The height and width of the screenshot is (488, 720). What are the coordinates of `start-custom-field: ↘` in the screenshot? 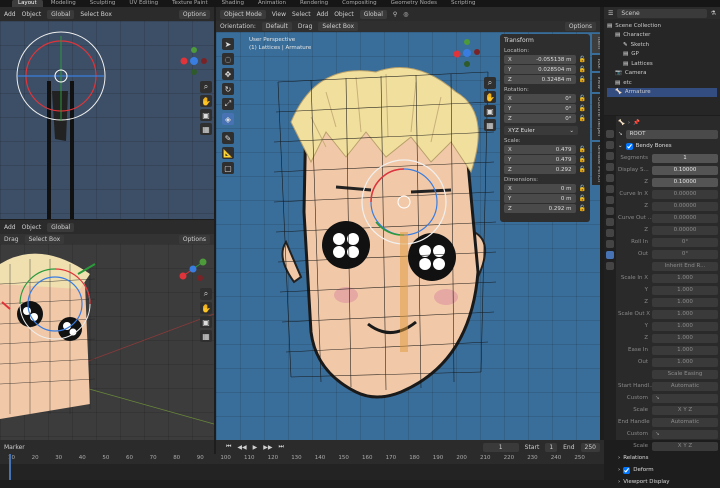 It's located at (685, 398).